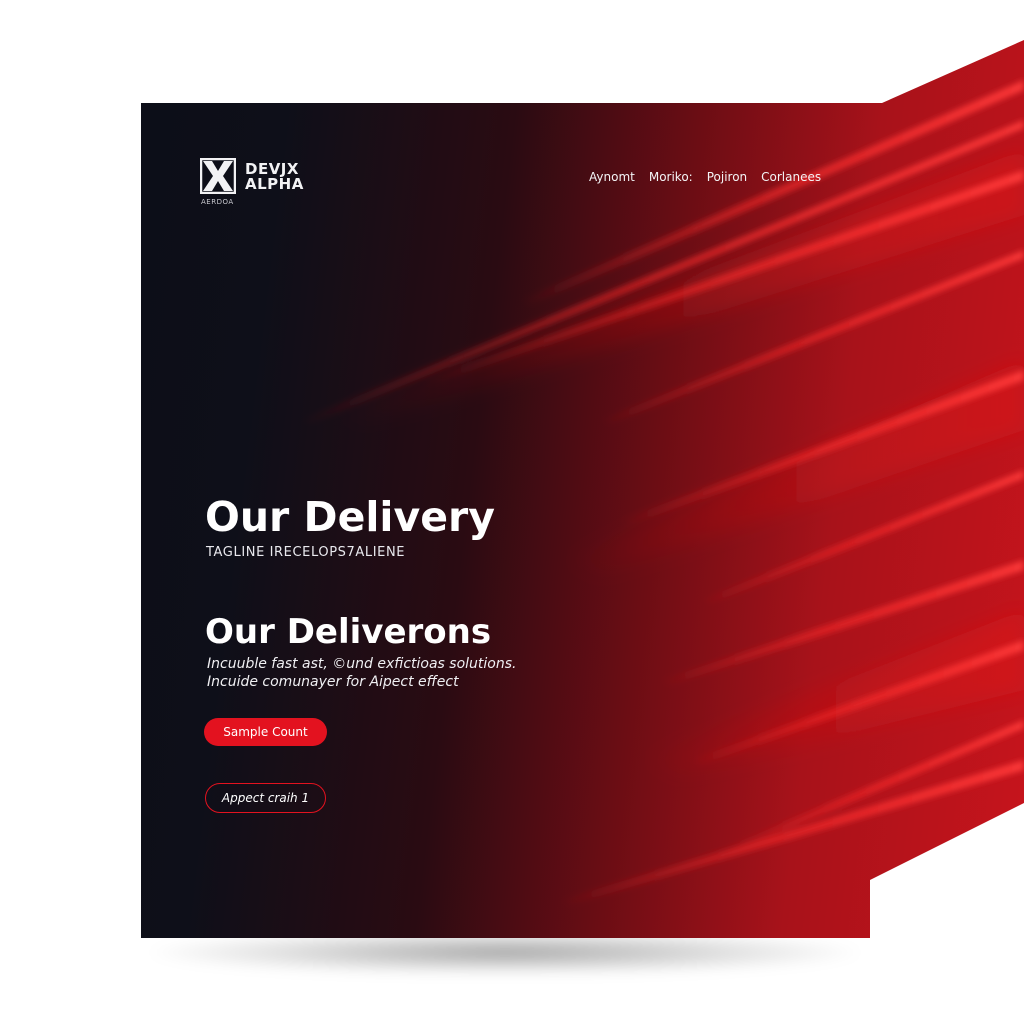  I want to click on hero-tagline: TAGLINE IRECELOPS7ALIENE, so click(306, 552).